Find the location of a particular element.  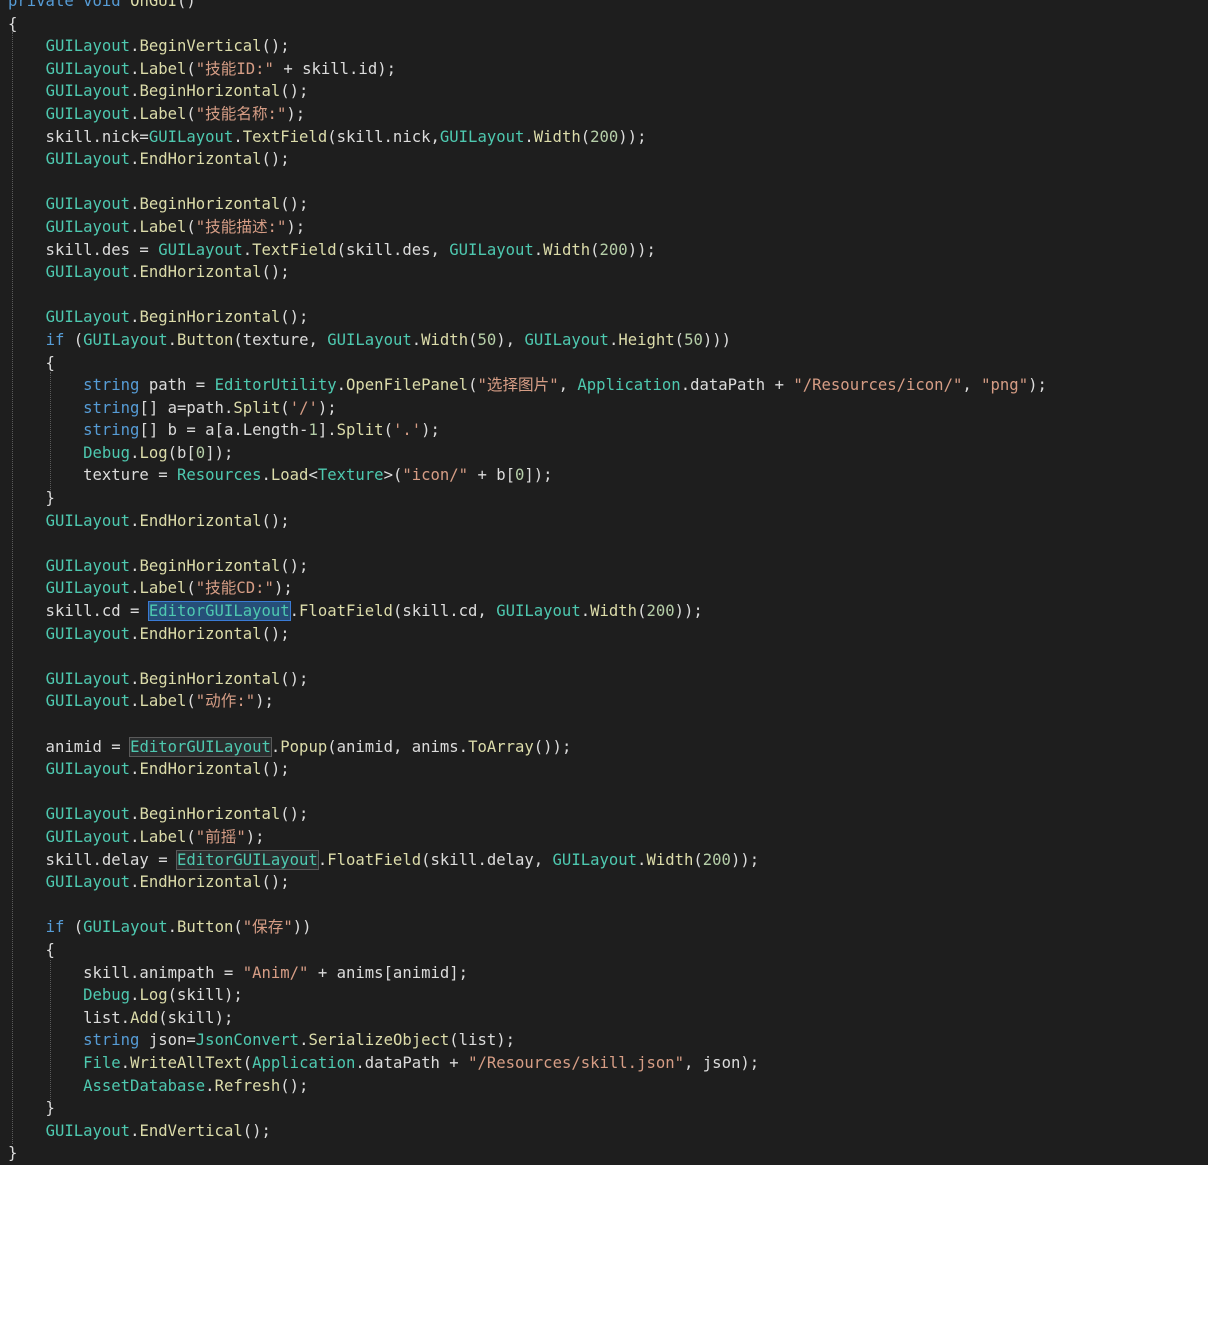

code-token: Debug is located at coordinates (107, 995).